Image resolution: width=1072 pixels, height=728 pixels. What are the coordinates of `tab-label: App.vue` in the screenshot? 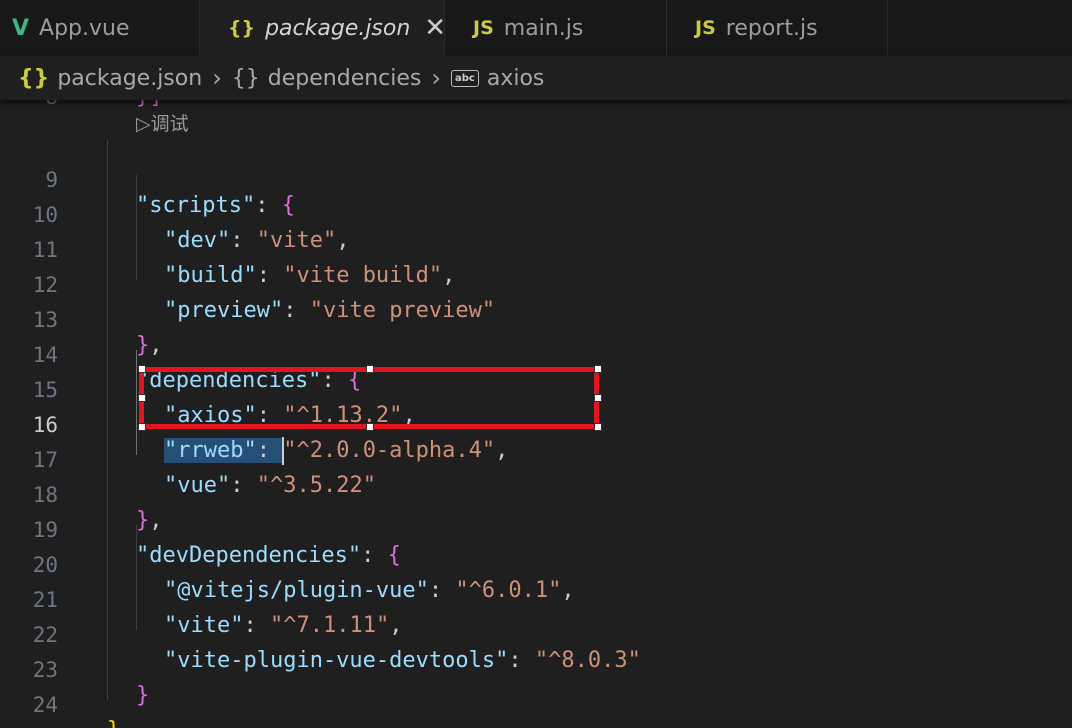 It's located at (84, 28).